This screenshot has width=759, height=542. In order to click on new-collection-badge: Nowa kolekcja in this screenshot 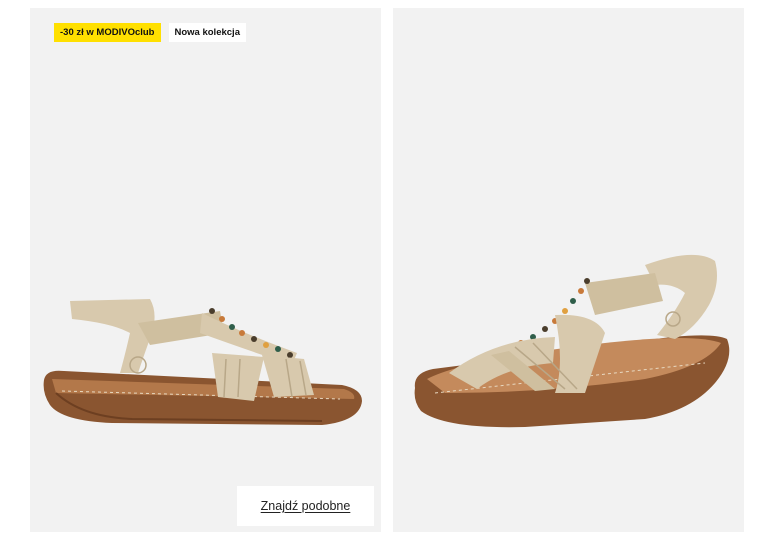, I will do `click(207, 32)`.